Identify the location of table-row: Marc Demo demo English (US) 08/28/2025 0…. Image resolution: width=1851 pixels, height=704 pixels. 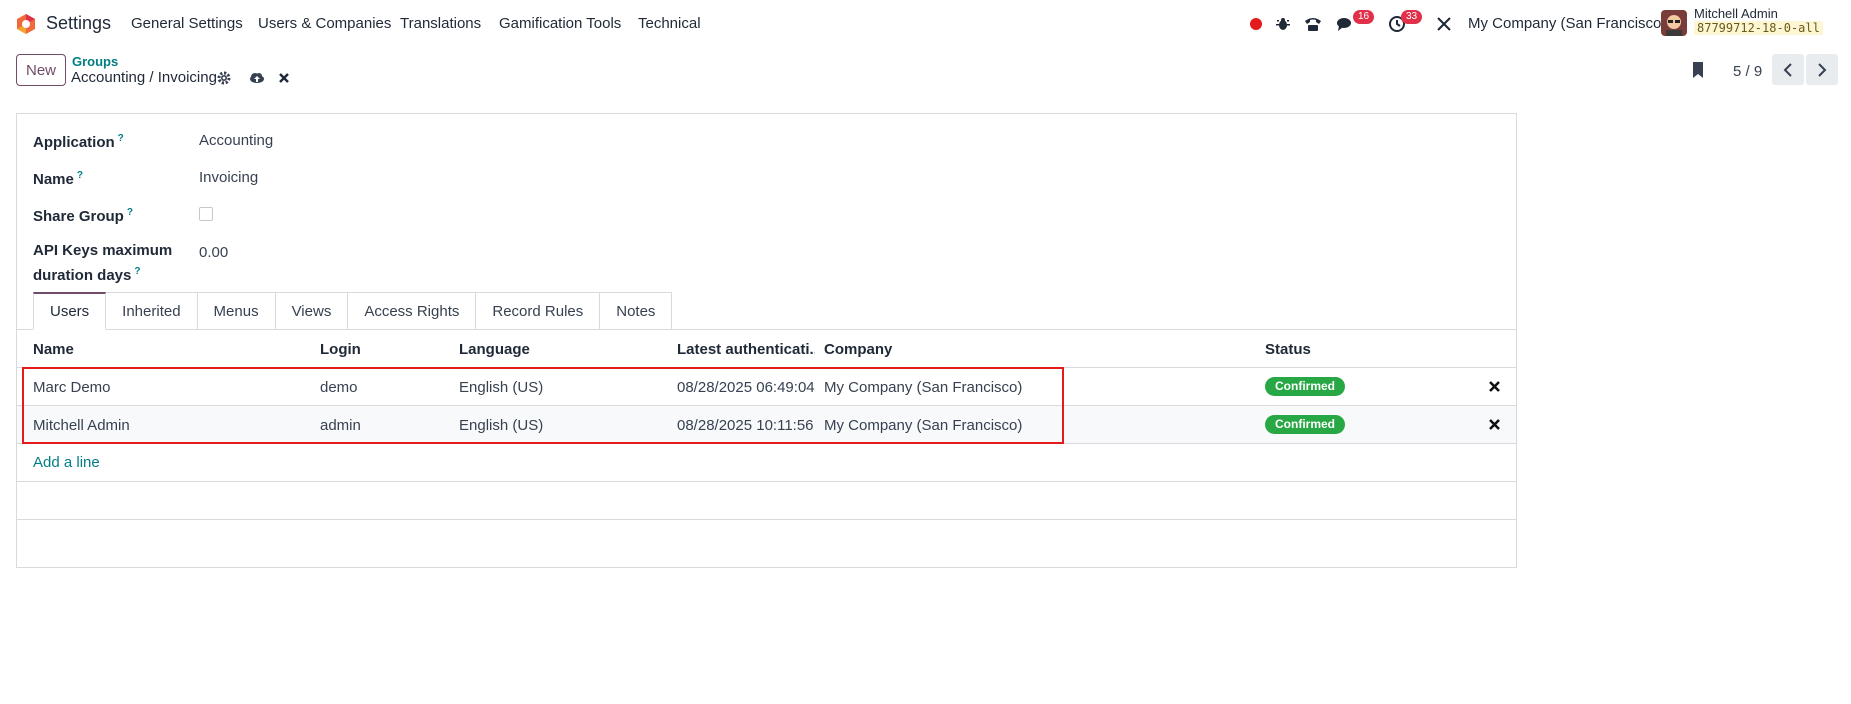
(766, 387).